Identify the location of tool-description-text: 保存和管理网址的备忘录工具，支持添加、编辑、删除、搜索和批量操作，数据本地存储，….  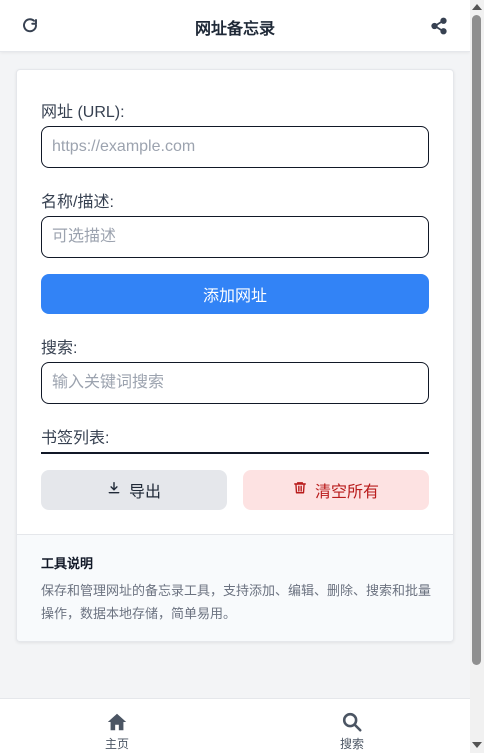
(236, 602).